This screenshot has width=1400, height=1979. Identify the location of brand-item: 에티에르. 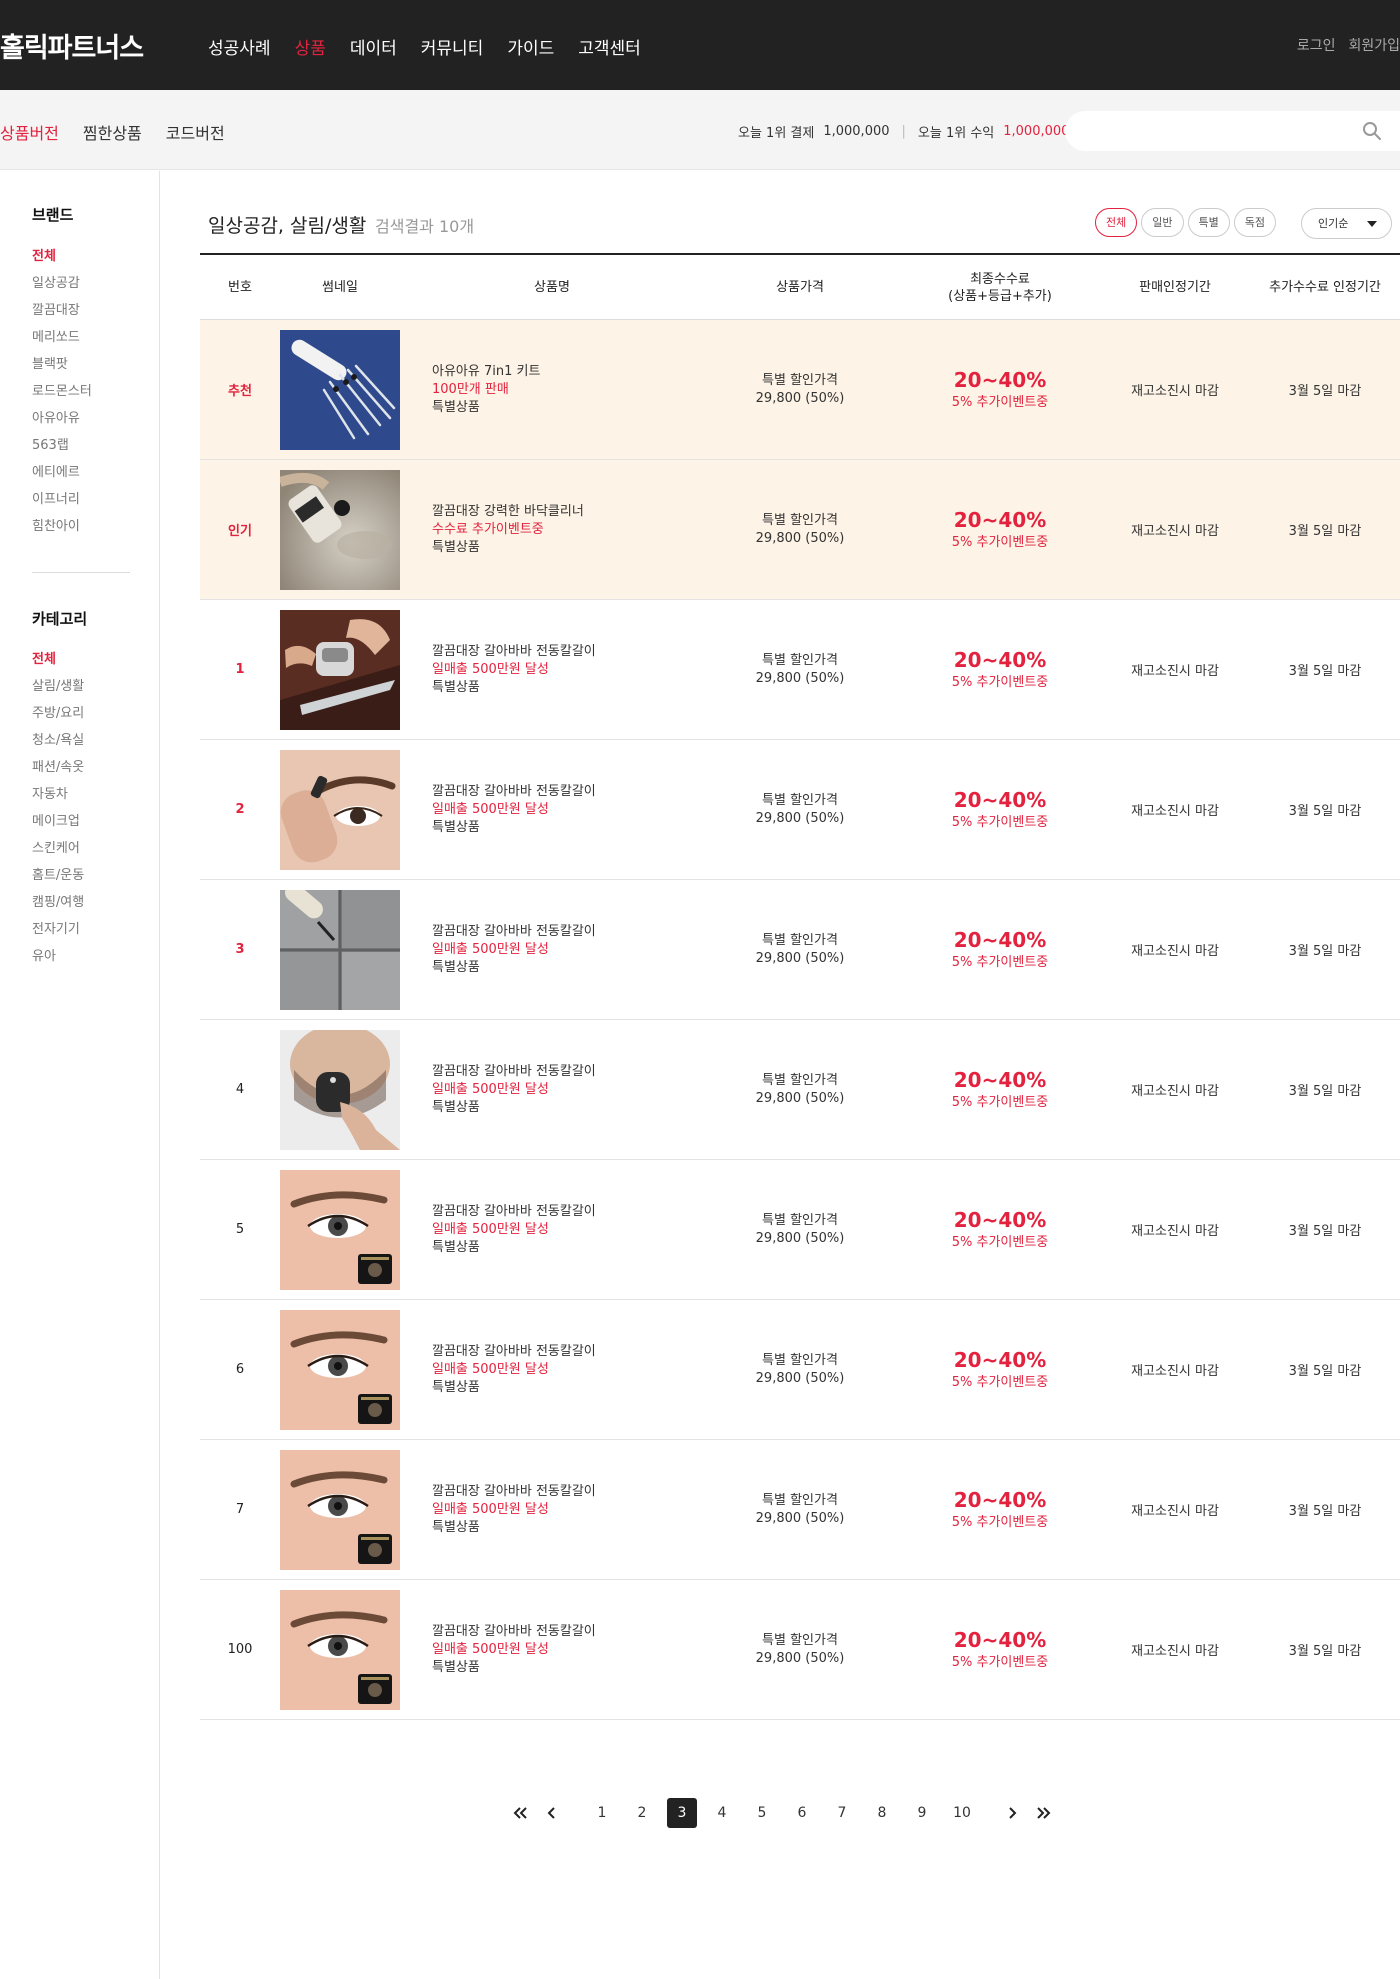
(62, 476).